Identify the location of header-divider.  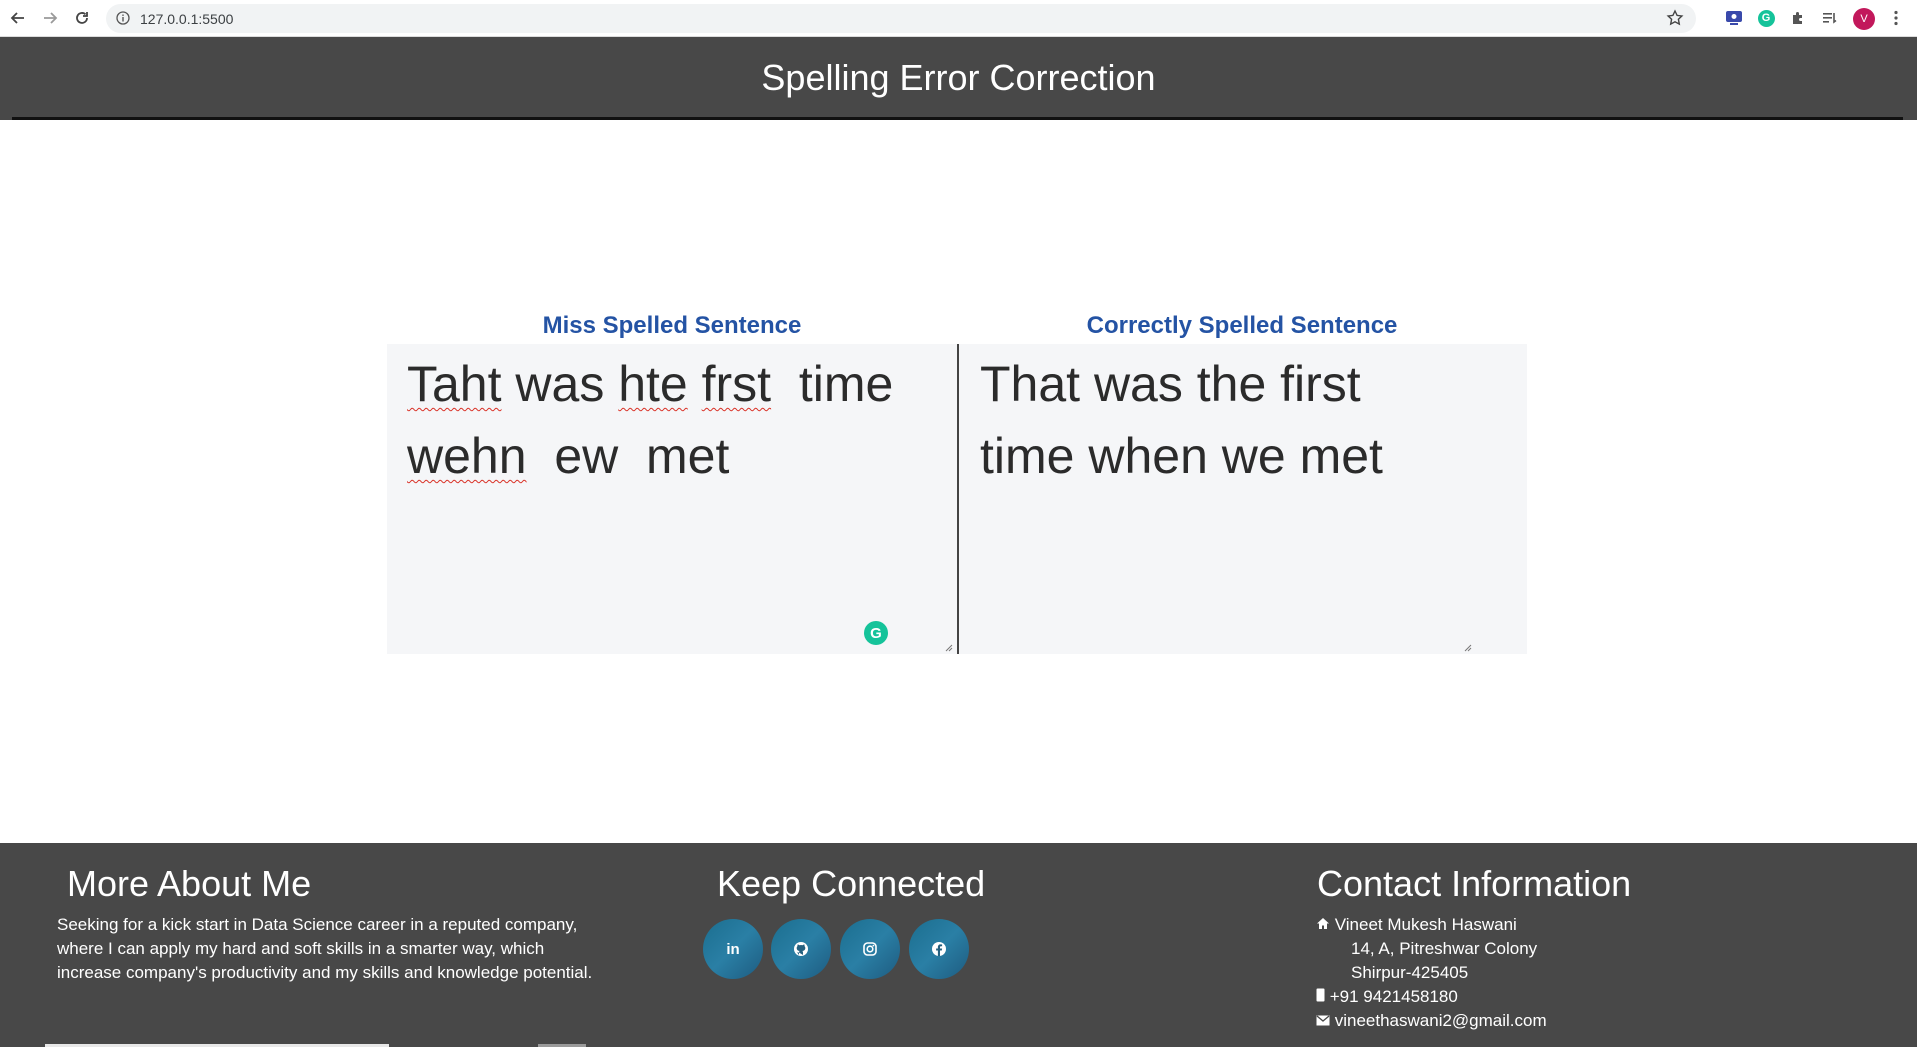
(957, 118).